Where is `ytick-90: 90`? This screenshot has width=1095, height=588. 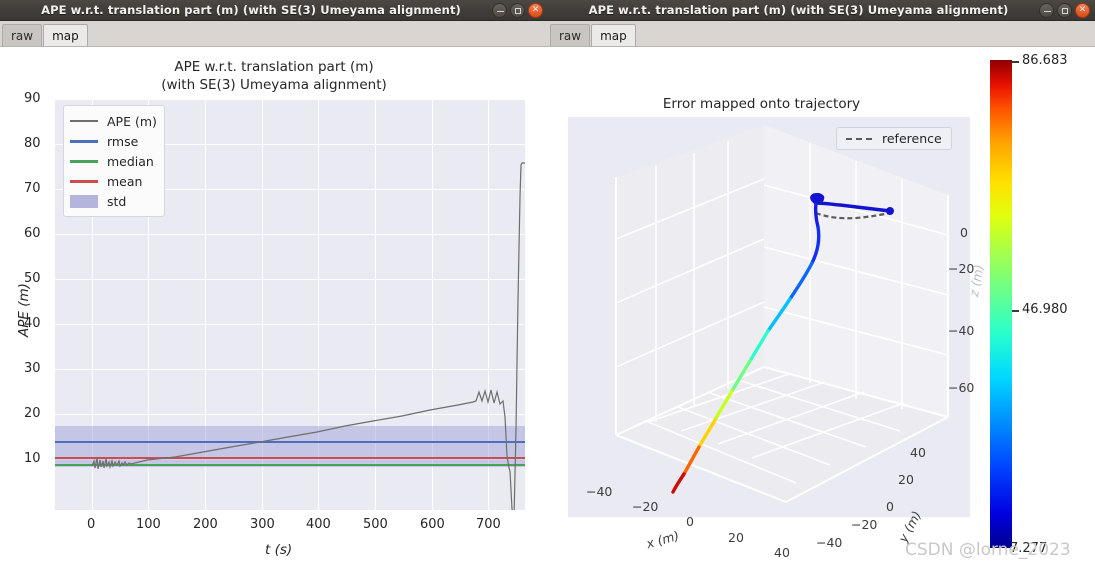
ytick-90: 90 is located at coordinates (32, 98).